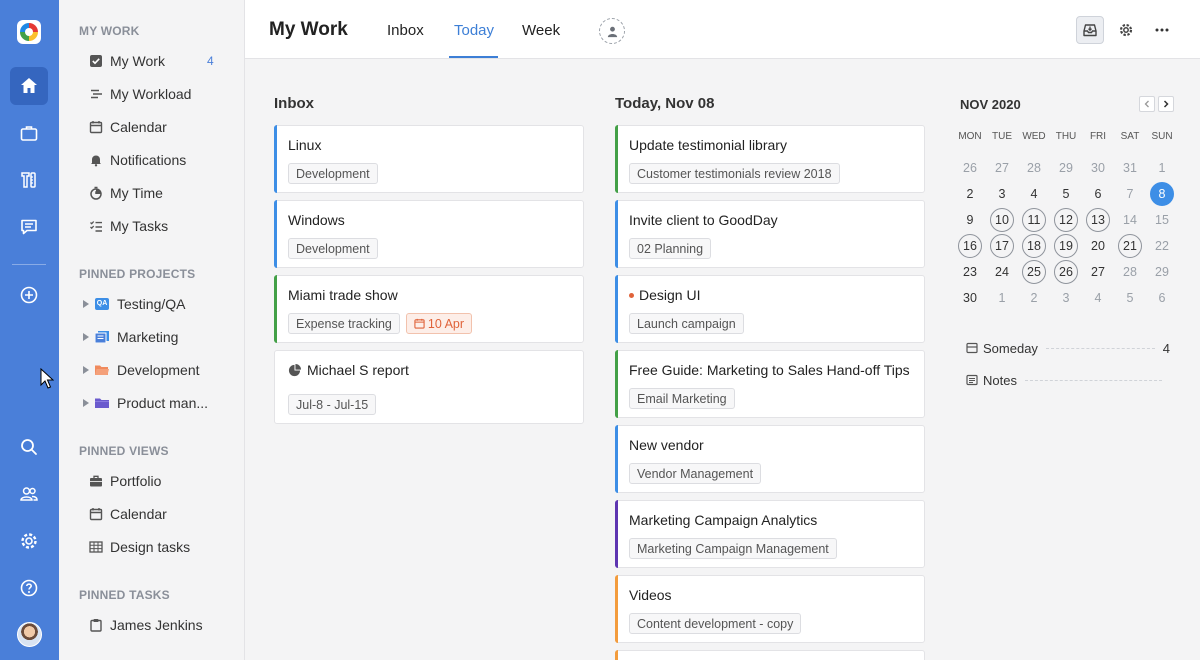 The height and width of the screenshot is (660, 1200). Describe the element at coordinates (1130, 220) in the screenshot. I see `calendar-day: 14` at that location.